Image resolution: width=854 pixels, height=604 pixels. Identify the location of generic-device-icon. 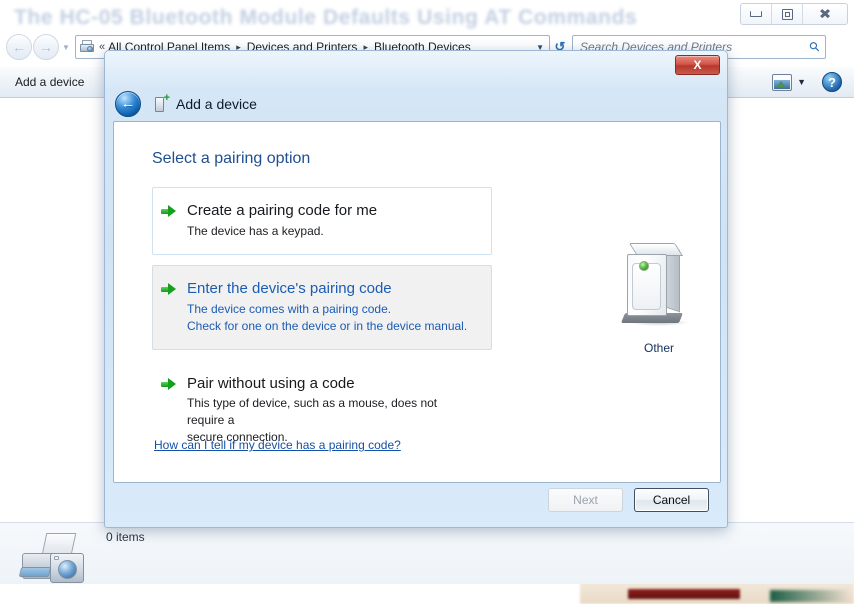
(659, 287).